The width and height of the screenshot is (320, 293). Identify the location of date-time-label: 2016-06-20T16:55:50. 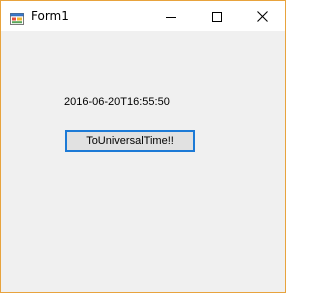
(117, 102).